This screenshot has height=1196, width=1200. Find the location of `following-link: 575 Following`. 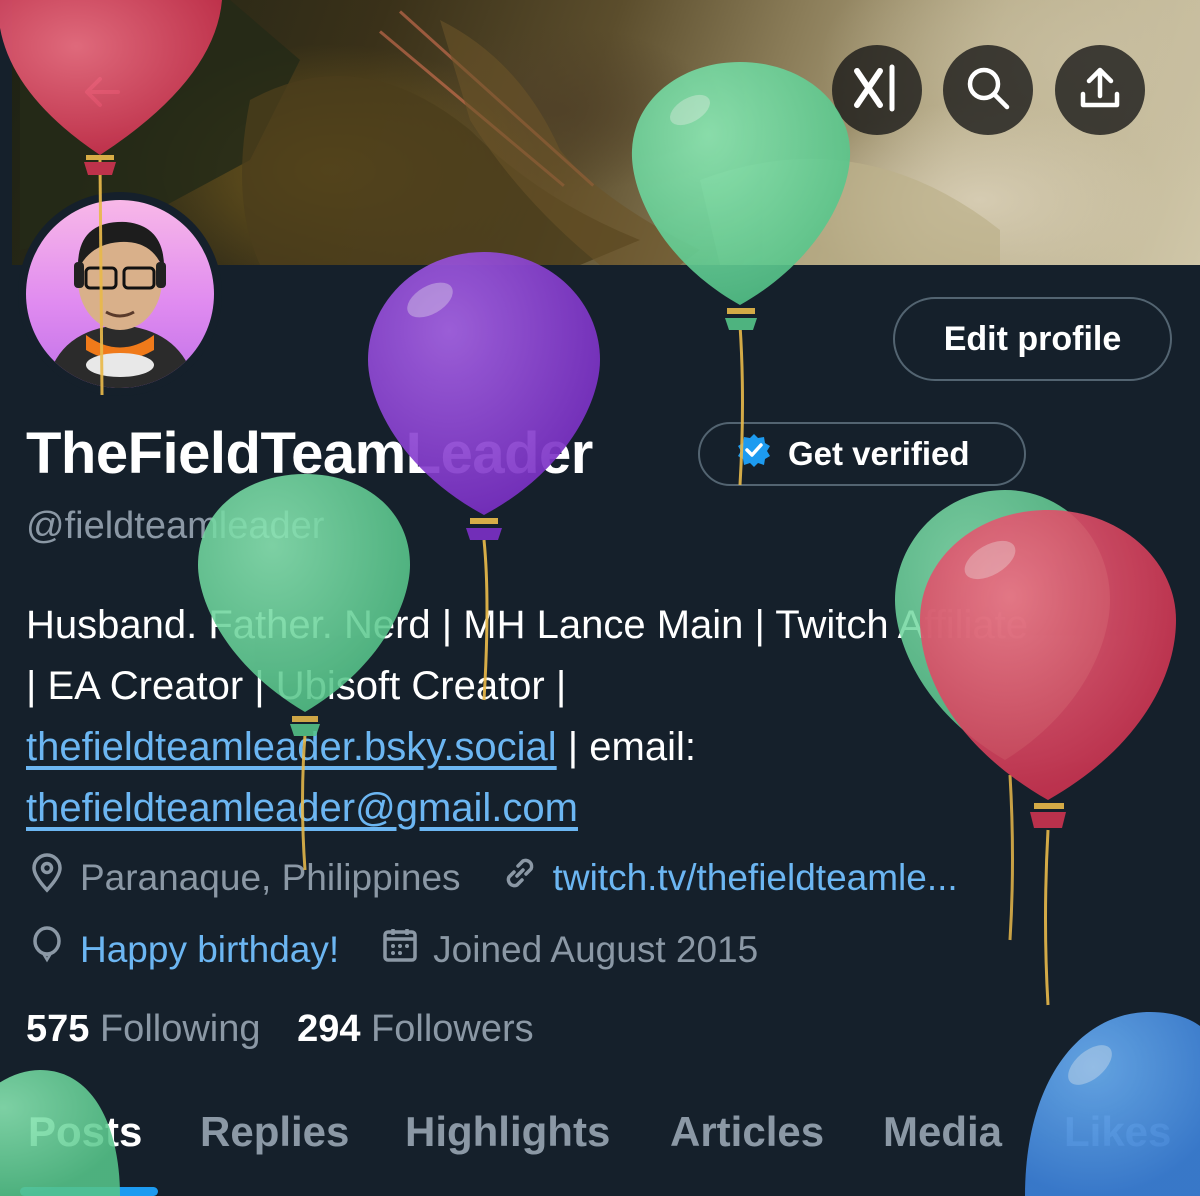

following-link: 575 Following is located at coordinates (143, 1029).